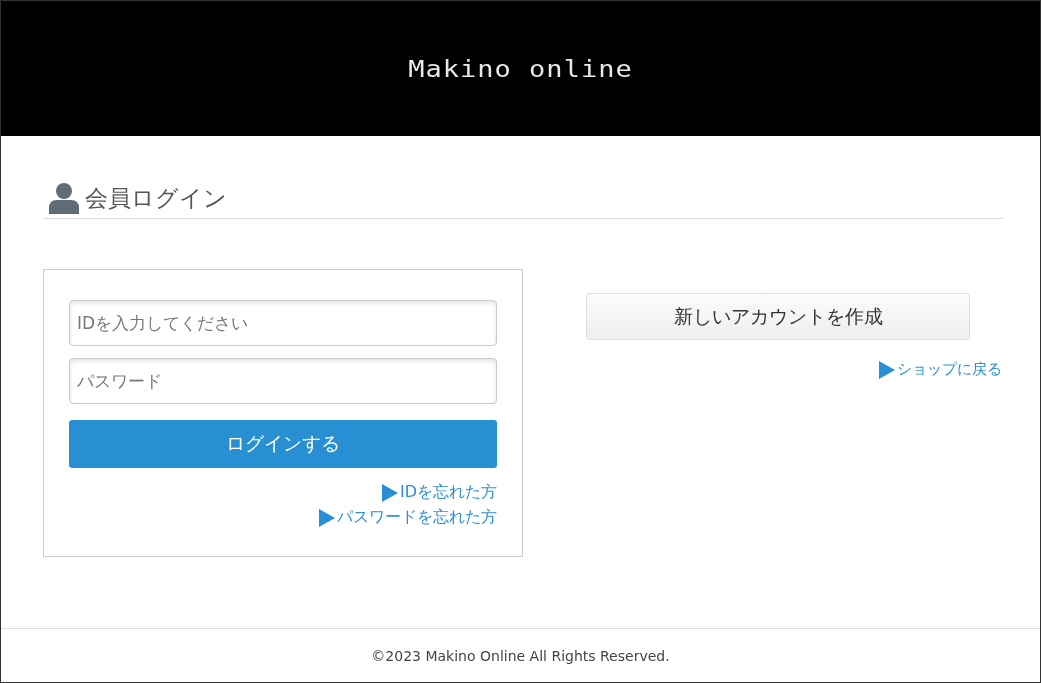 This screenshot has width=1041, height=683. Describe the element at coordinates (408, 517) in the screenshot. I see `link: パスワードを忘れた方` at that location.